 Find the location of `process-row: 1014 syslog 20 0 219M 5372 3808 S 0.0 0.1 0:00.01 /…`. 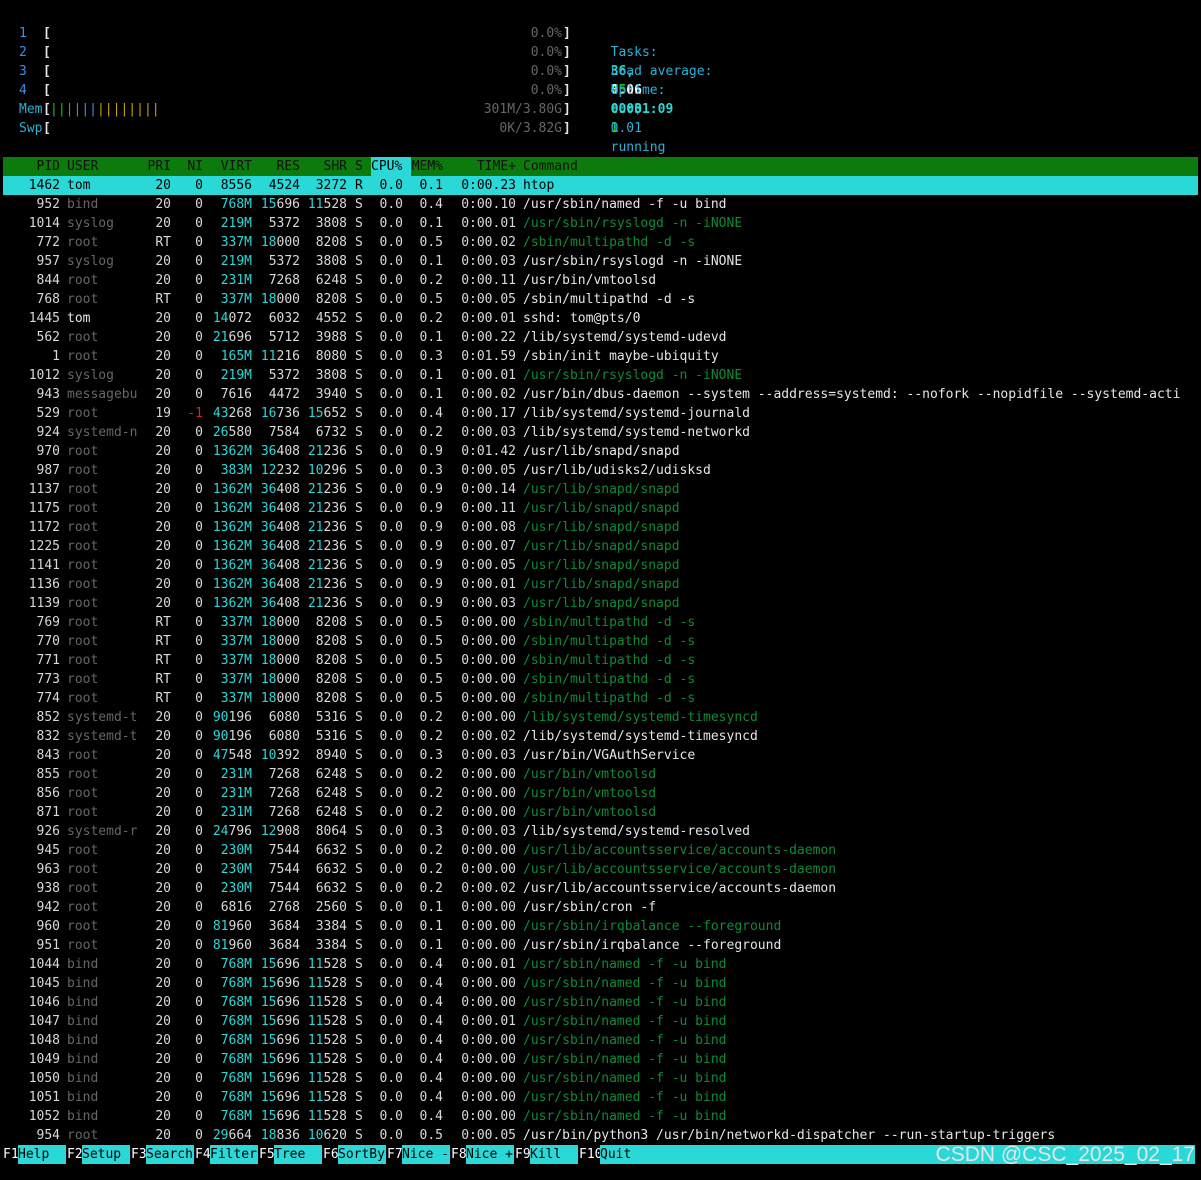

process-row: 1014 syslog 20 0 219M 5372 3808 S 0.0 0.1 0:00.01 /… is located at coordinates (600, 223).